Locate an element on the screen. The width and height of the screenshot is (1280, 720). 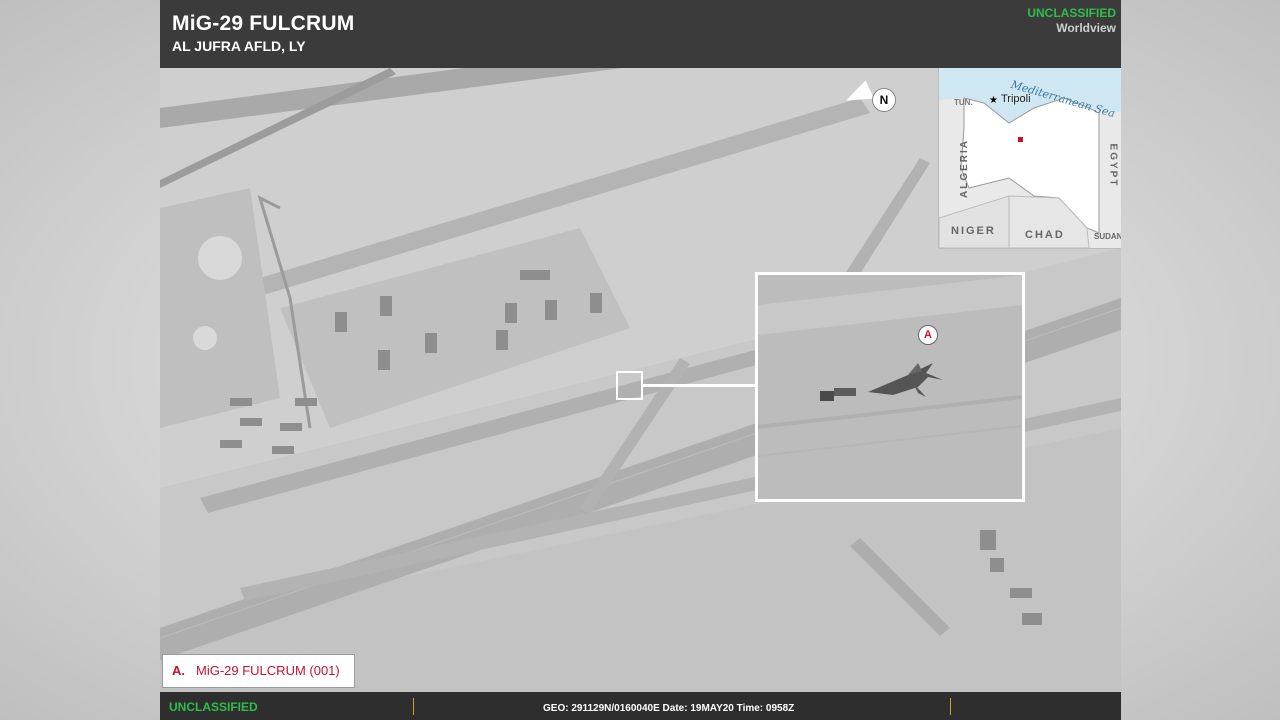
page-subtitle: AL JUFRA AFLD, LY is located at coordinates (239, 46).